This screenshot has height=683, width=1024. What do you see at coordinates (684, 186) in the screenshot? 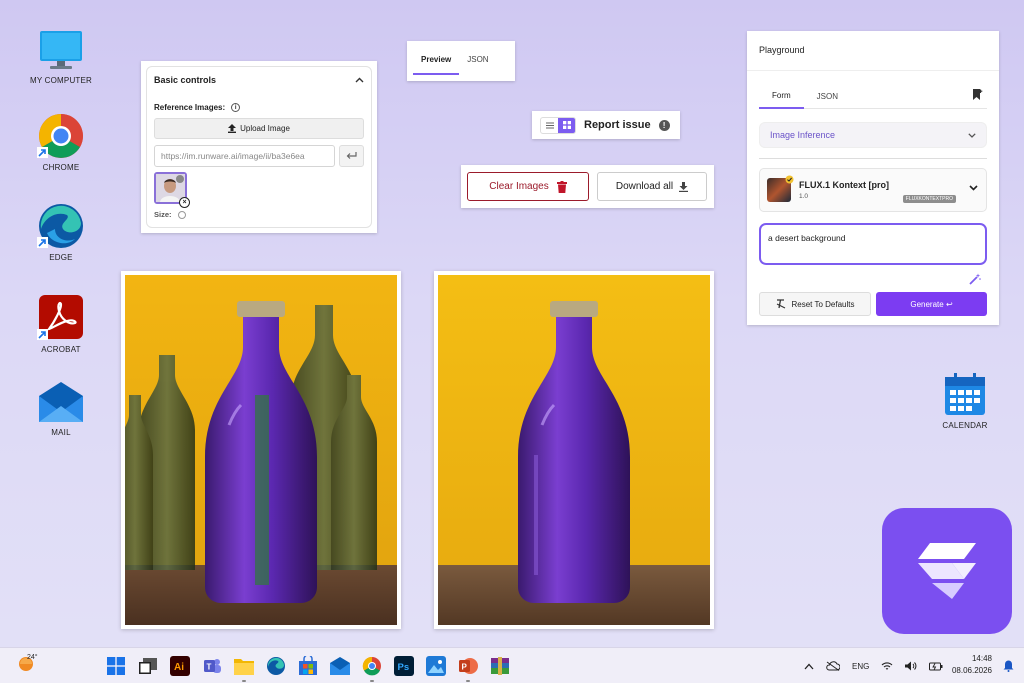
I see `download-icon` at bounding box center [684, 186].